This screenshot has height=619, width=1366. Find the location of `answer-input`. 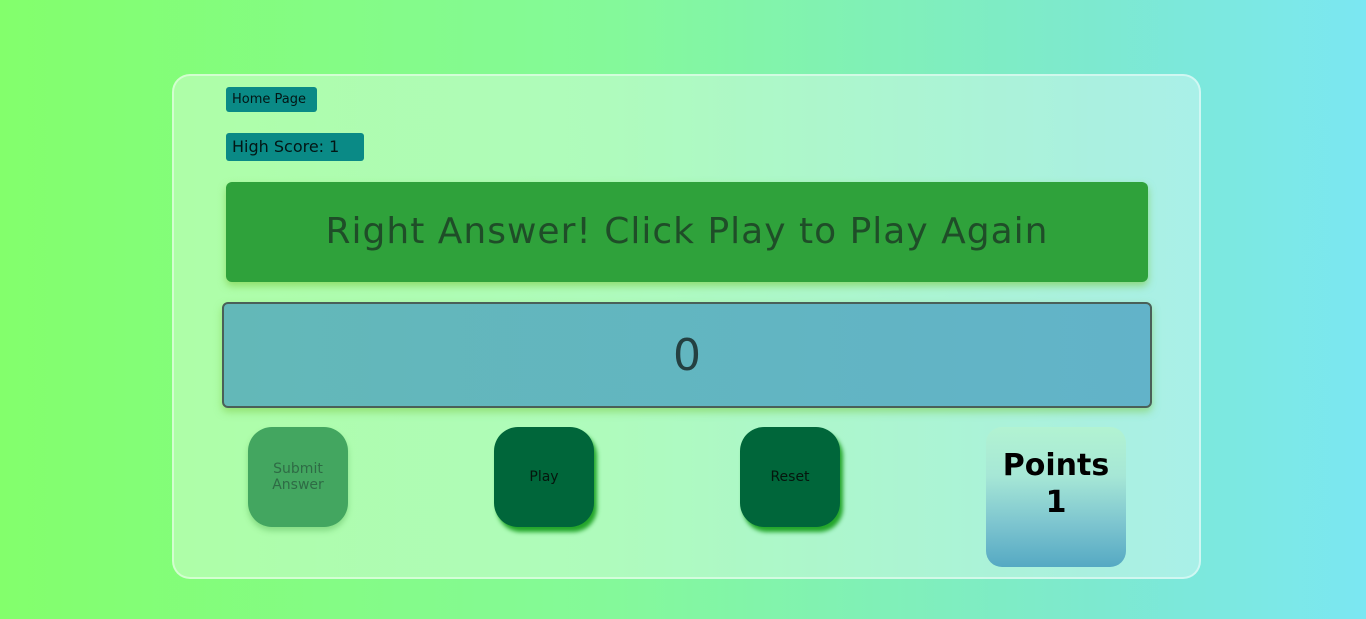

answer-input is located at coordinates (687, 355).